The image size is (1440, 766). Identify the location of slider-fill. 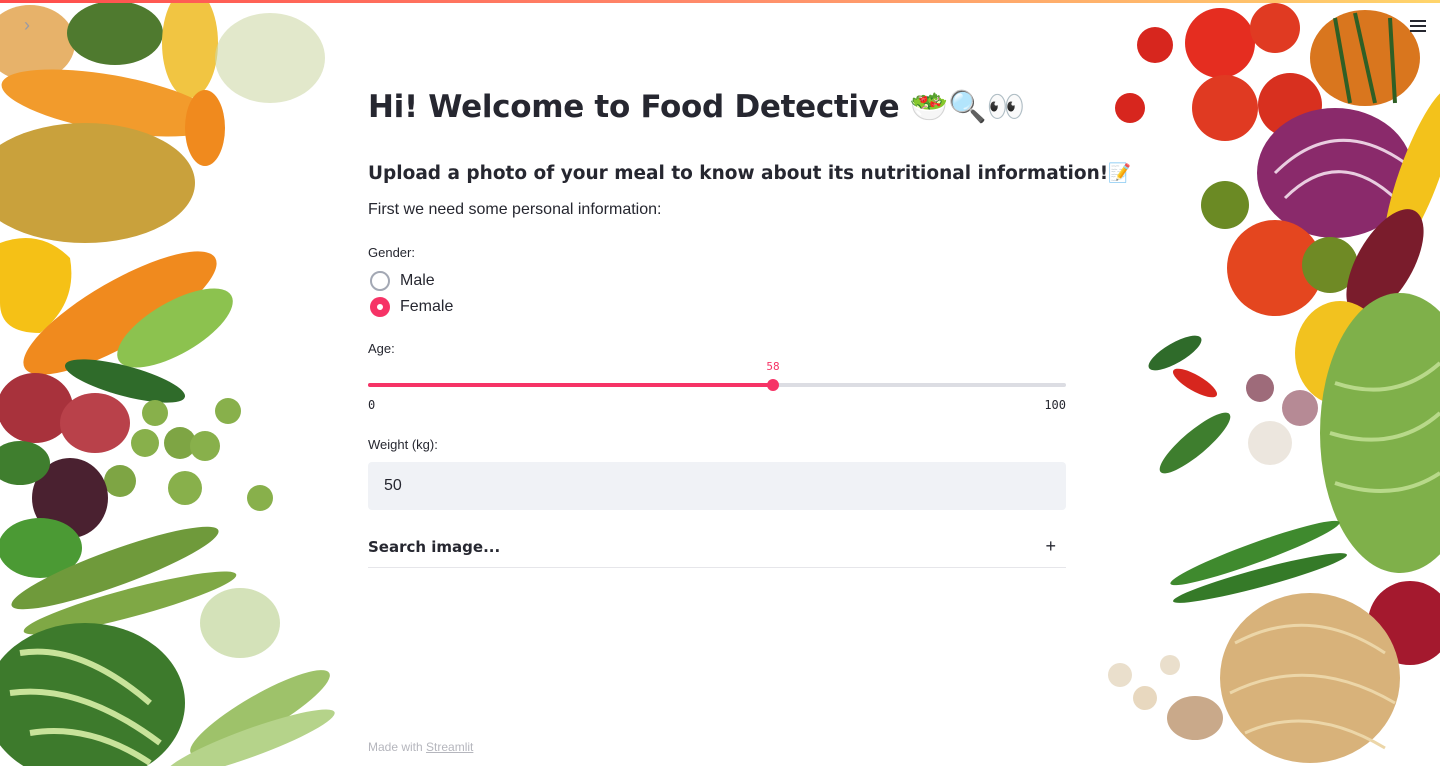
(570, 385).